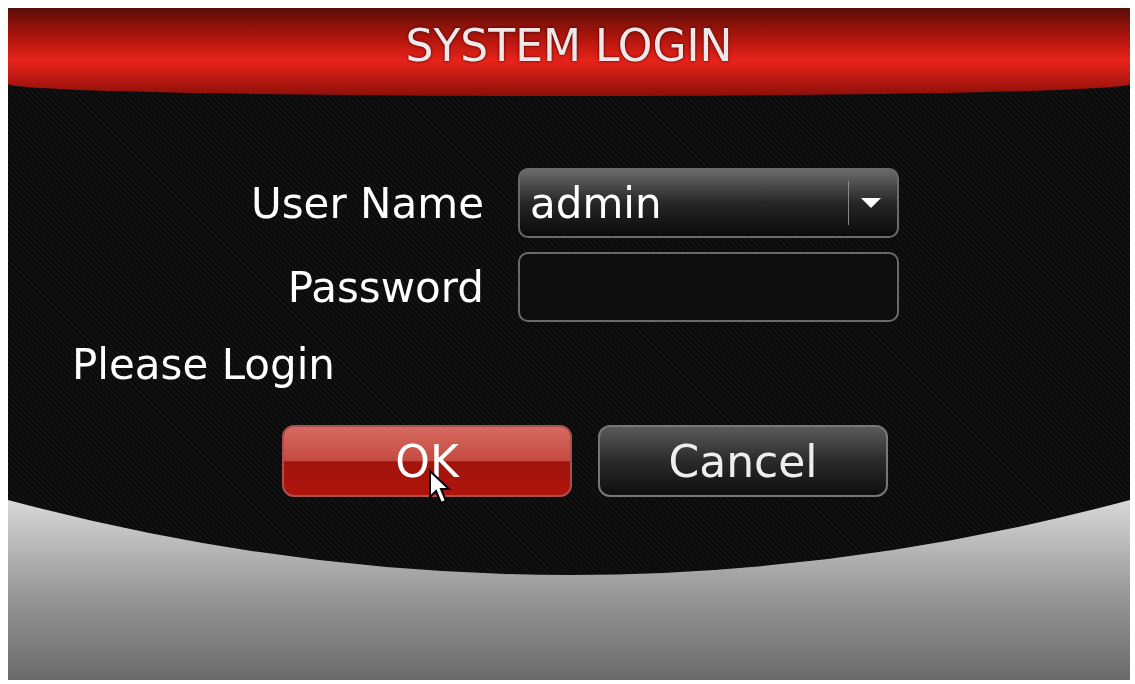  Describe the element at coordinates (385, 287) in the screenshot. I see `field-label: Password` at that location.